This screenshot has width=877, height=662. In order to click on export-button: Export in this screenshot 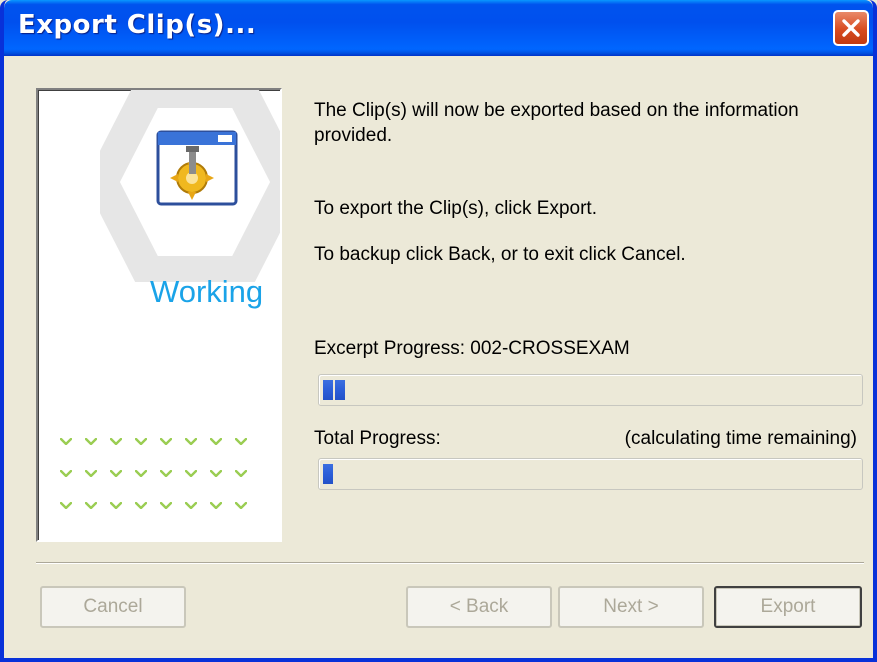, I will do `click(788, 607)`.